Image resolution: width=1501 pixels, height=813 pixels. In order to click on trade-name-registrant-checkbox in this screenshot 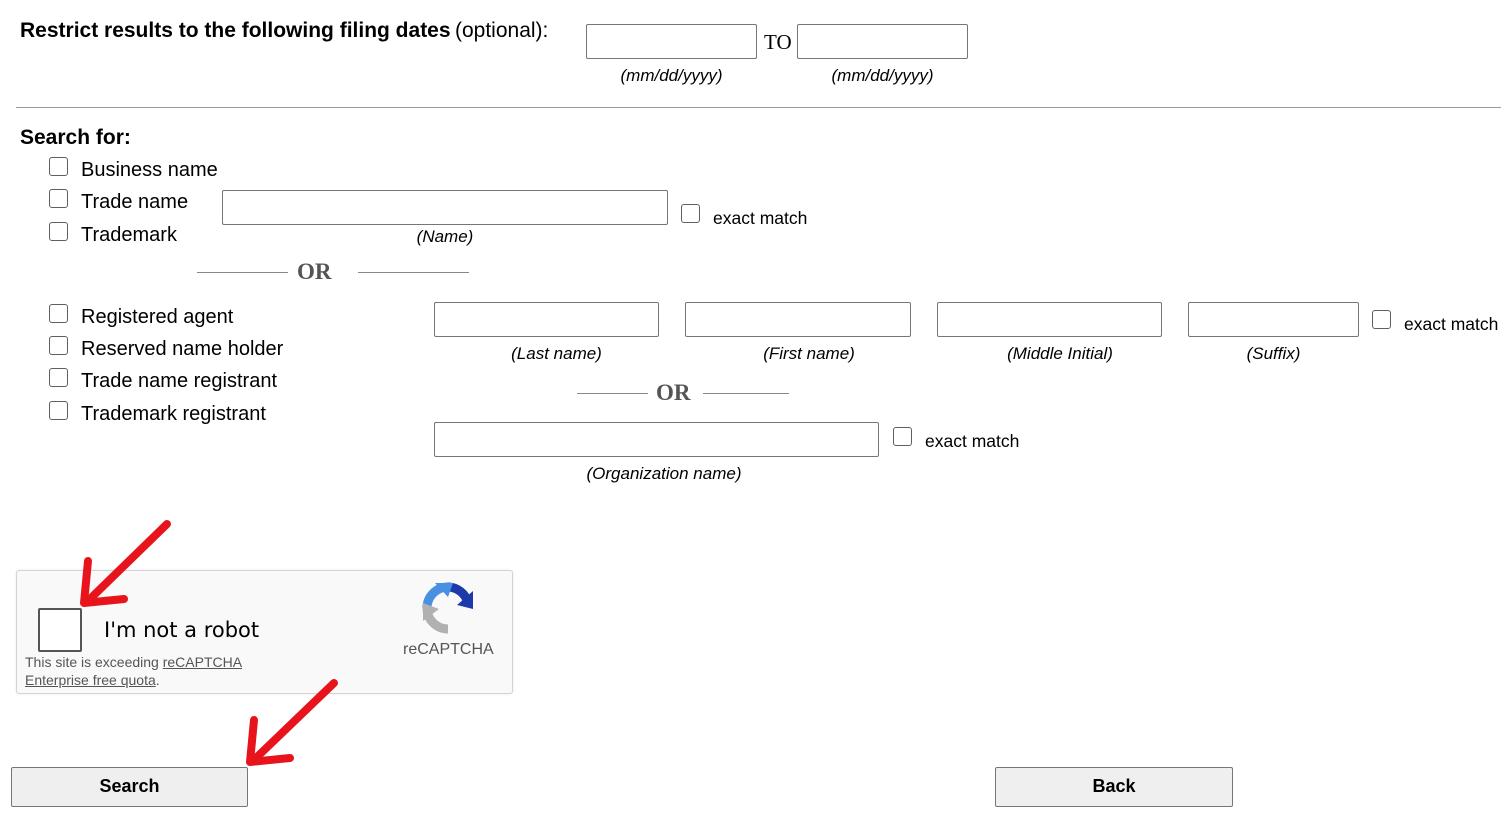, I will do `click(58, 377)`.